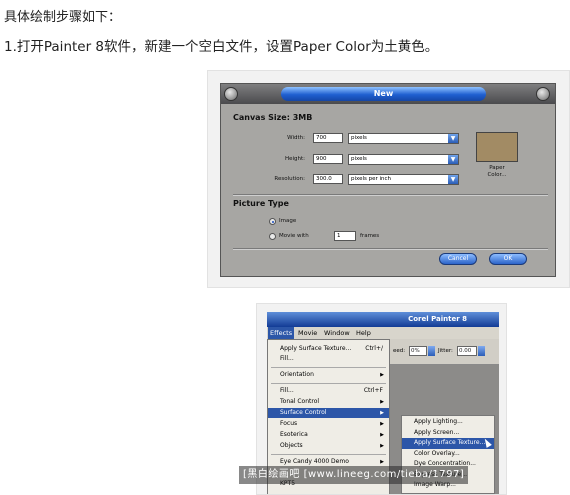 This screenshot has height=495, width=570. I want to click on menu-item-label: Orientation, so click(297, 374).